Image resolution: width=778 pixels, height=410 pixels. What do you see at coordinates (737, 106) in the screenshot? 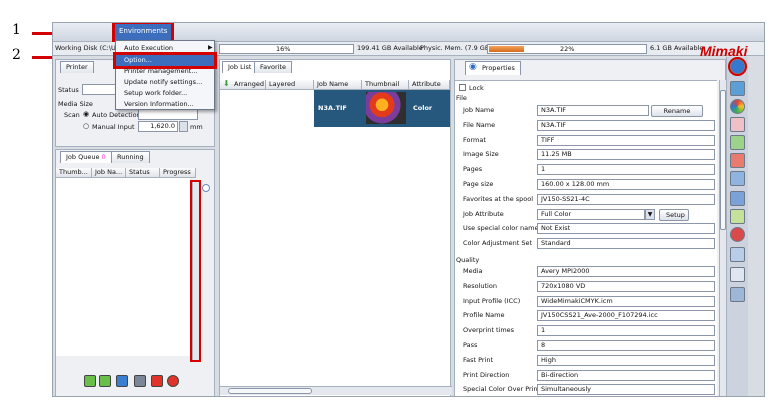
I see `color-tool-icon` at bounding box center [737, 106].